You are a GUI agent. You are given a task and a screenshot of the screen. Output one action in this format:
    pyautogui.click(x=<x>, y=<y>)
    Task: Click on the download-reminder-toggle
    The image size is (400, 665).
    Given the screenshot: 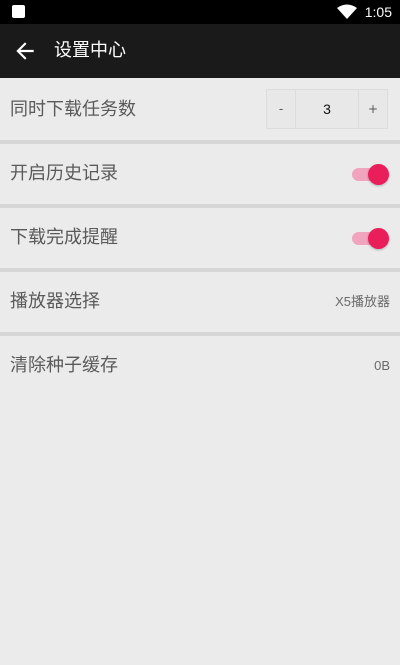 What is the action you would take?
    pyautogui.click(x=370, y=238)
    